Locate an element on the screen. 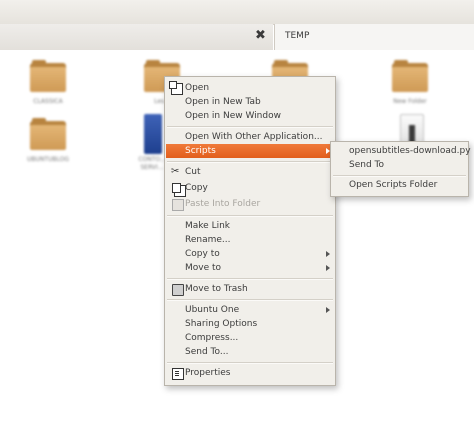  file-label: CLASSICA is located at coordinates (48, 101).